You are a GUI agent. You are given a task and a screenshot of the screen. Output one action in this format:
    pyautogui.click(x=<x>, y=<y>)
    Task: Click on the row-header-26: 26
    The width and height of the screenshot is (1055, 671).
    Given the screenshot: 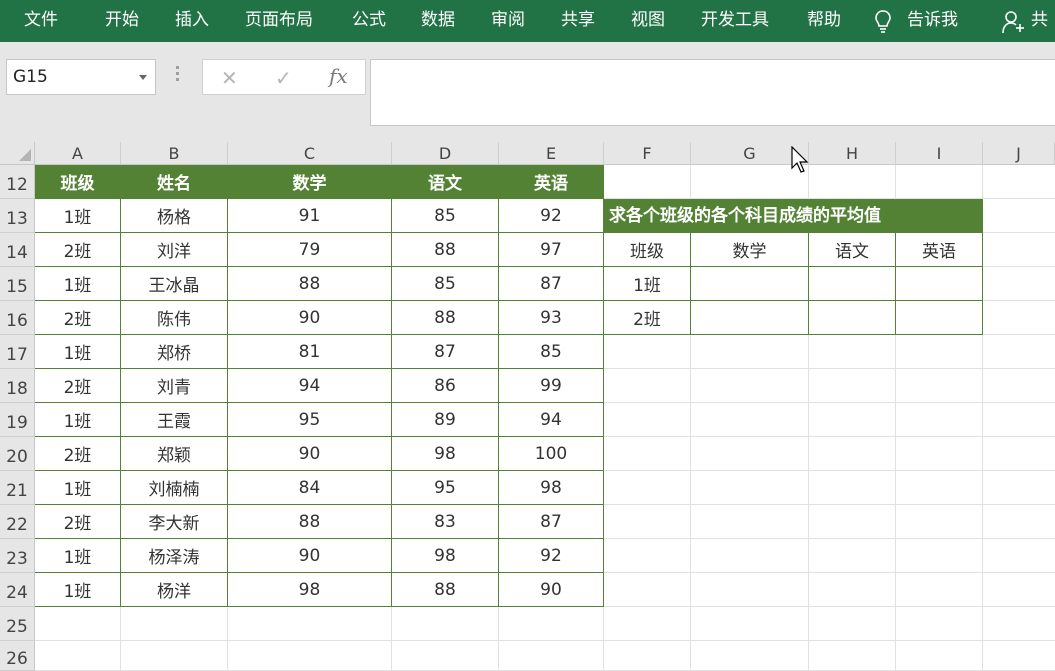 What is the action you would take?
    pyautogui.click(x=17, y=656)
    